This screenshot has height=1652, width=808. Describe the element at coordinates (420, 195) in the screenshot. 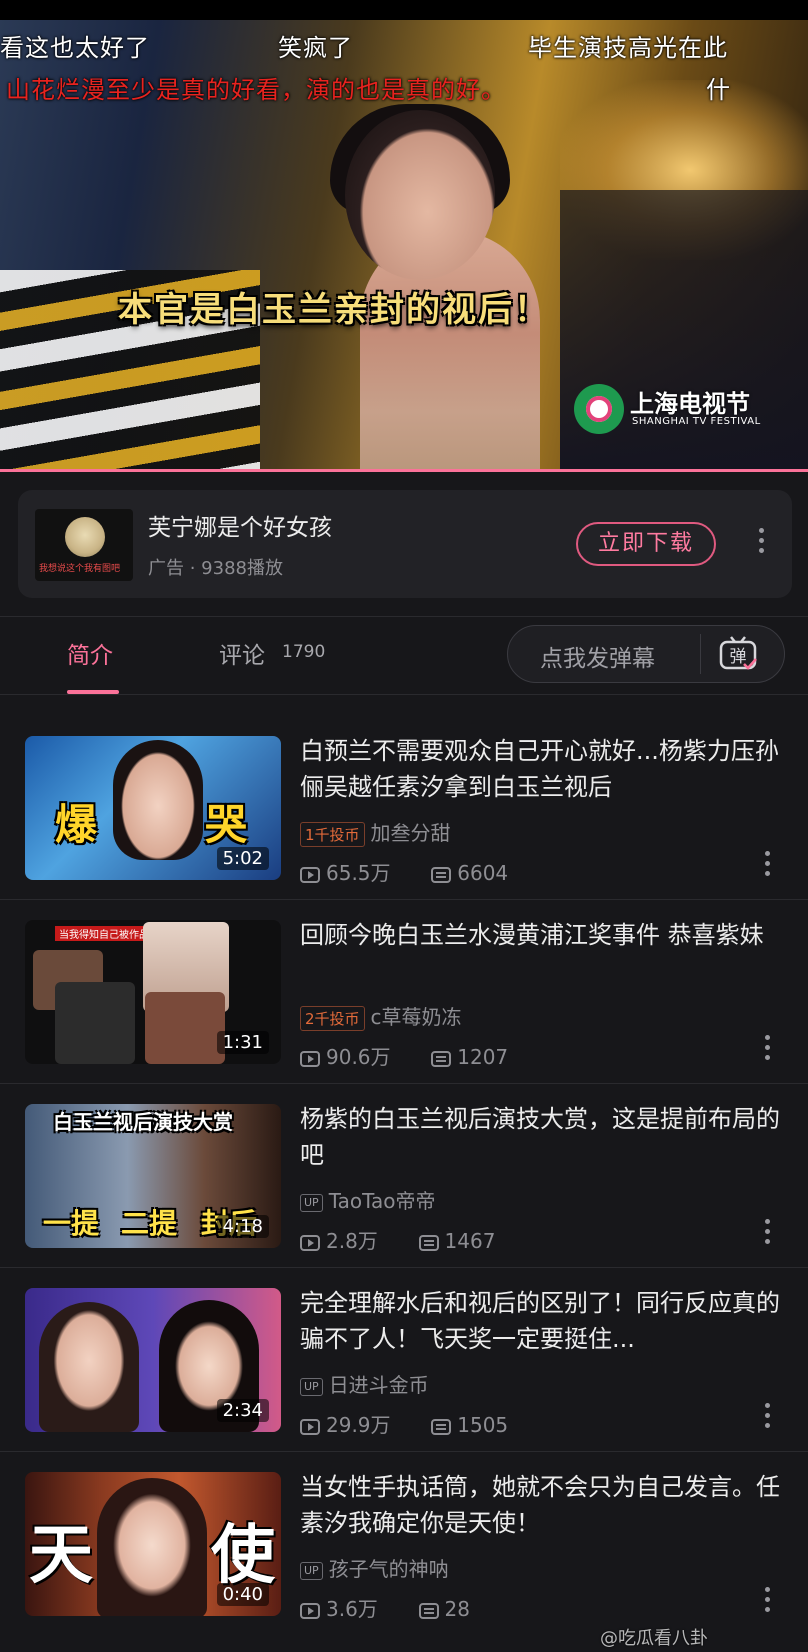

I see `actress-face` at that location.